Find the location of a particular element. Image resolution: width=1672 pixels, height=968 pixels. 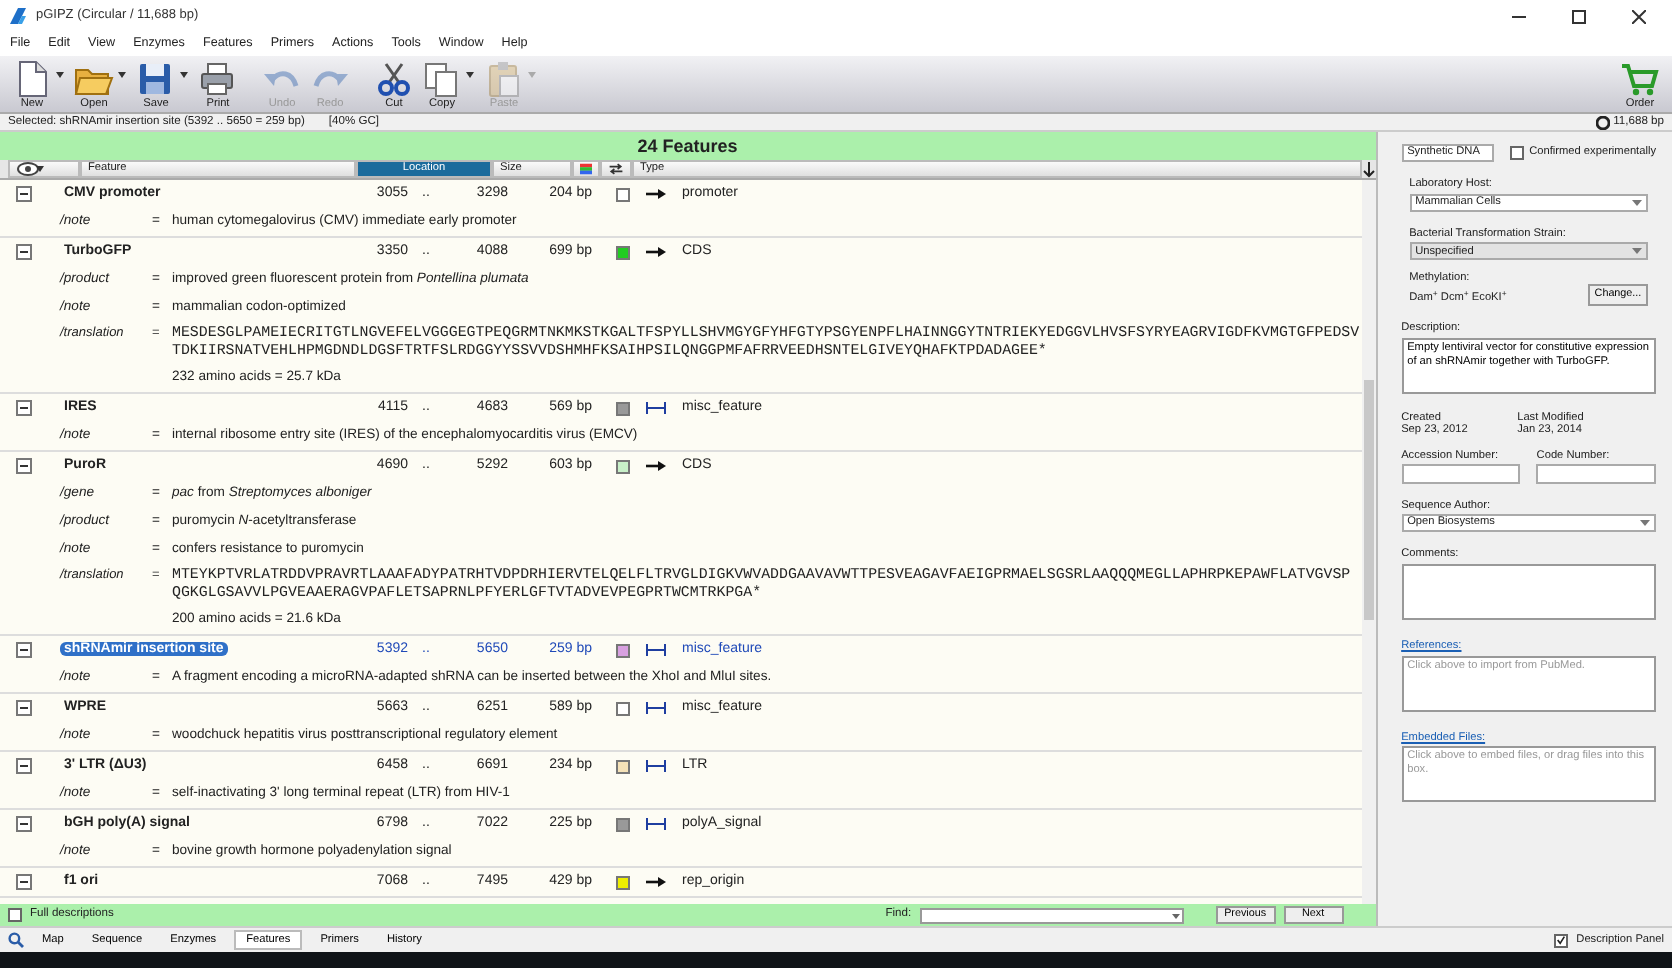

eye-icon is located at coordinates (30, 169).